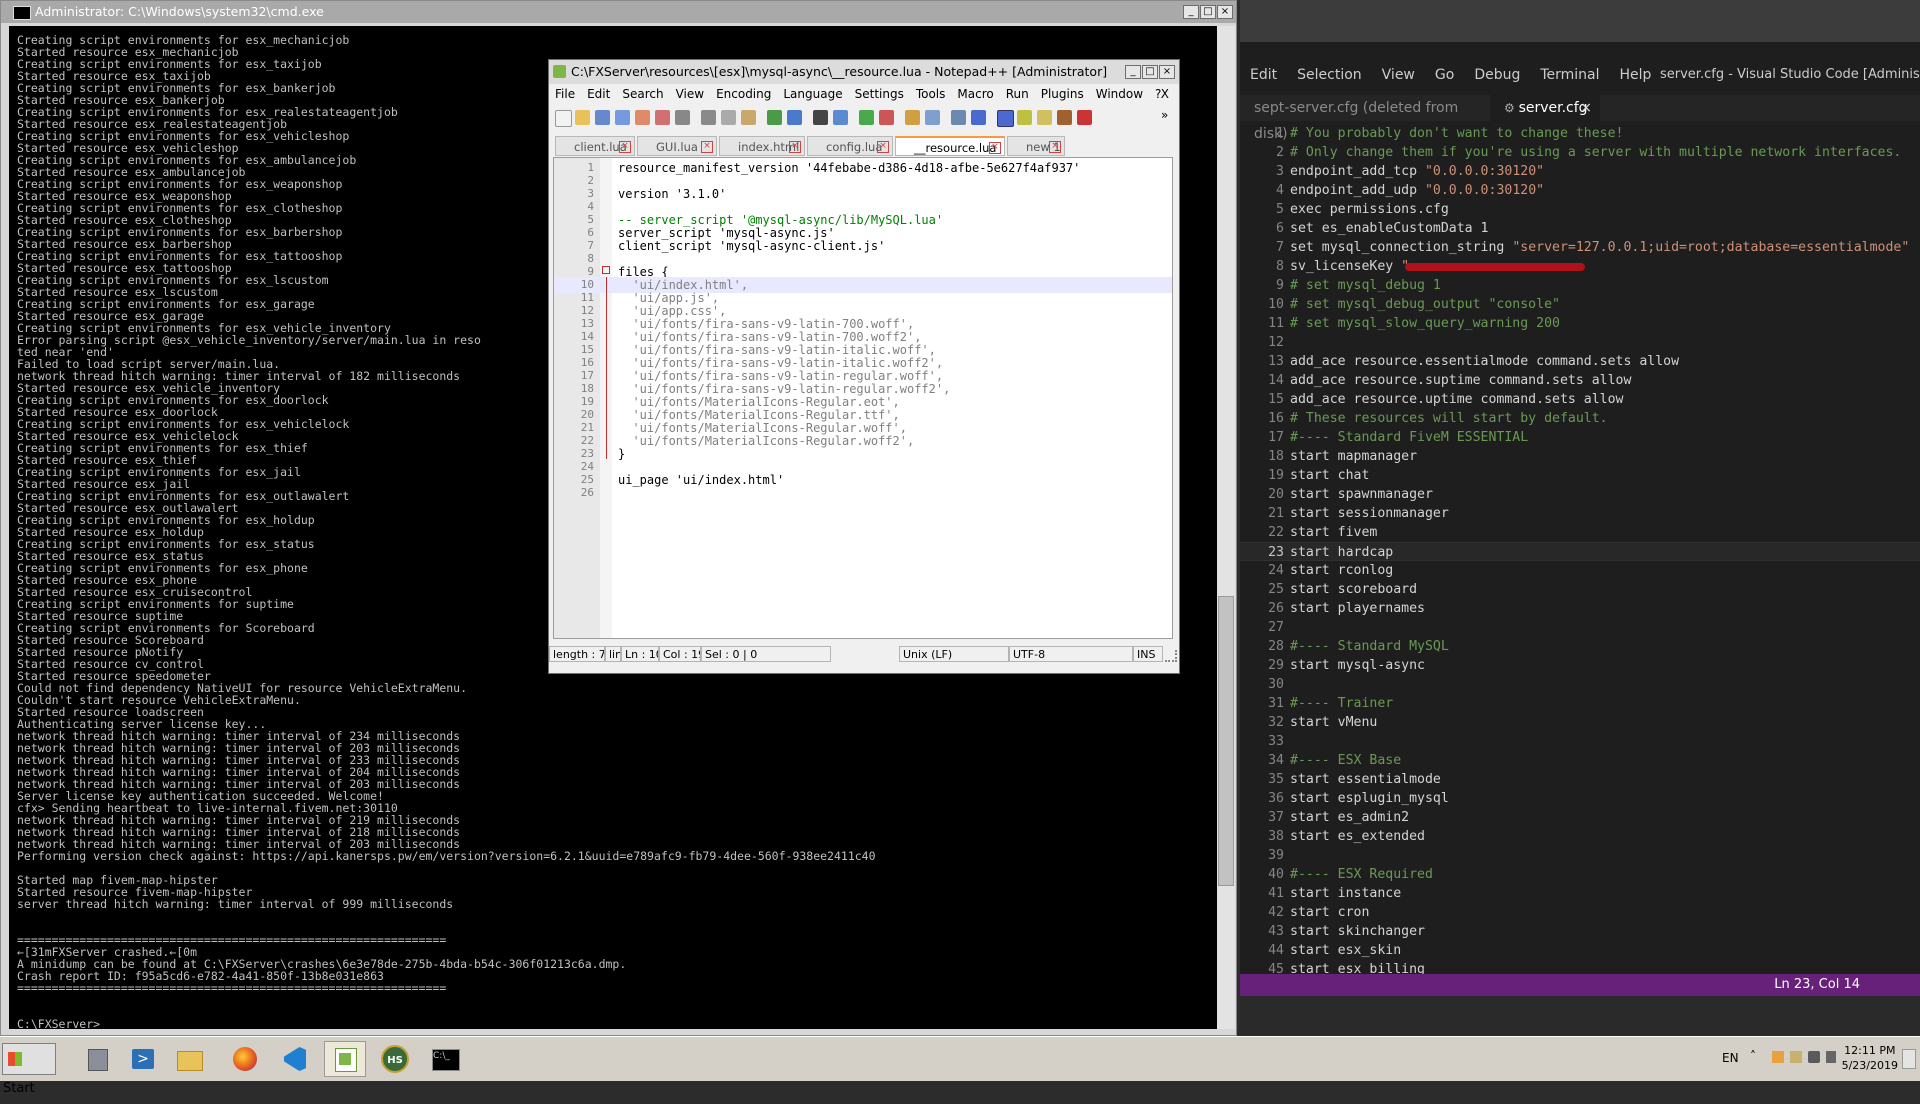  What do you see at coordinates (1778, 1057) in the screenshot?
I see `tray-app-icon` at bounding box center [1778, 1057].